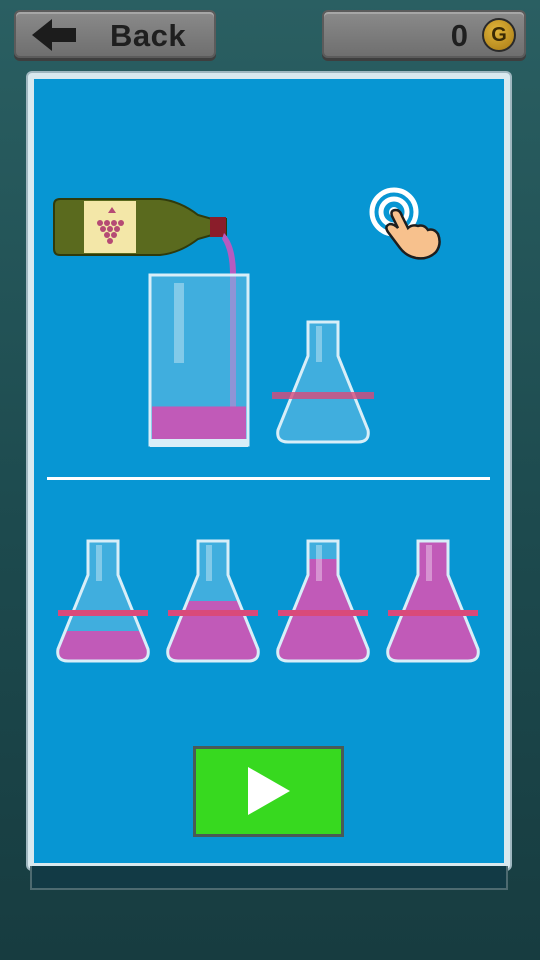 The height and width of the screenshot is (960, 540). What do you see at coordinates (199, 360) in the screenshot?
I see `demo-glass` at bounding box center [199, 360].